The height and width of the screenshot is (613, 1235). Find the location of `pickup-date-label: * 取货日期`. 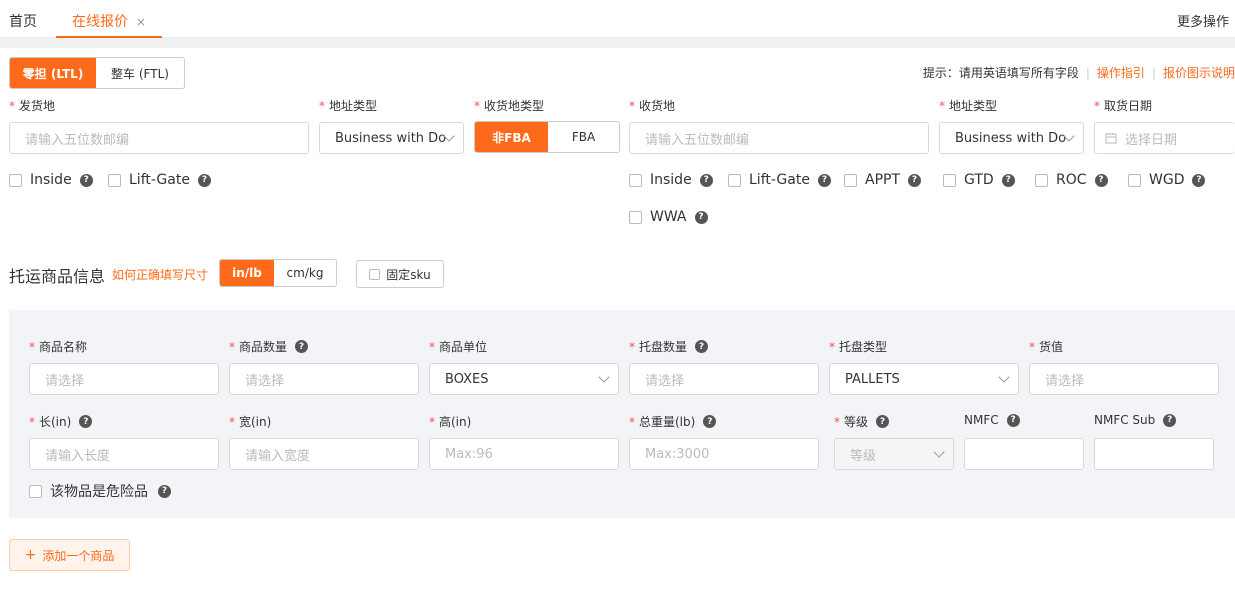

pickup-date-label: * 取货日期 is located at coordinates (1123, 106).